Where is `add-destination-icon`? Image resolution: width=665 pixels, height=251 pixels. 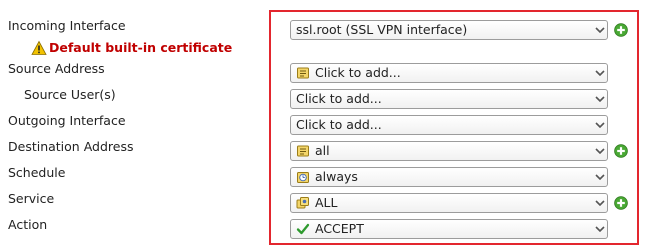 add-destination-icon is located at coordinates (621, 151).